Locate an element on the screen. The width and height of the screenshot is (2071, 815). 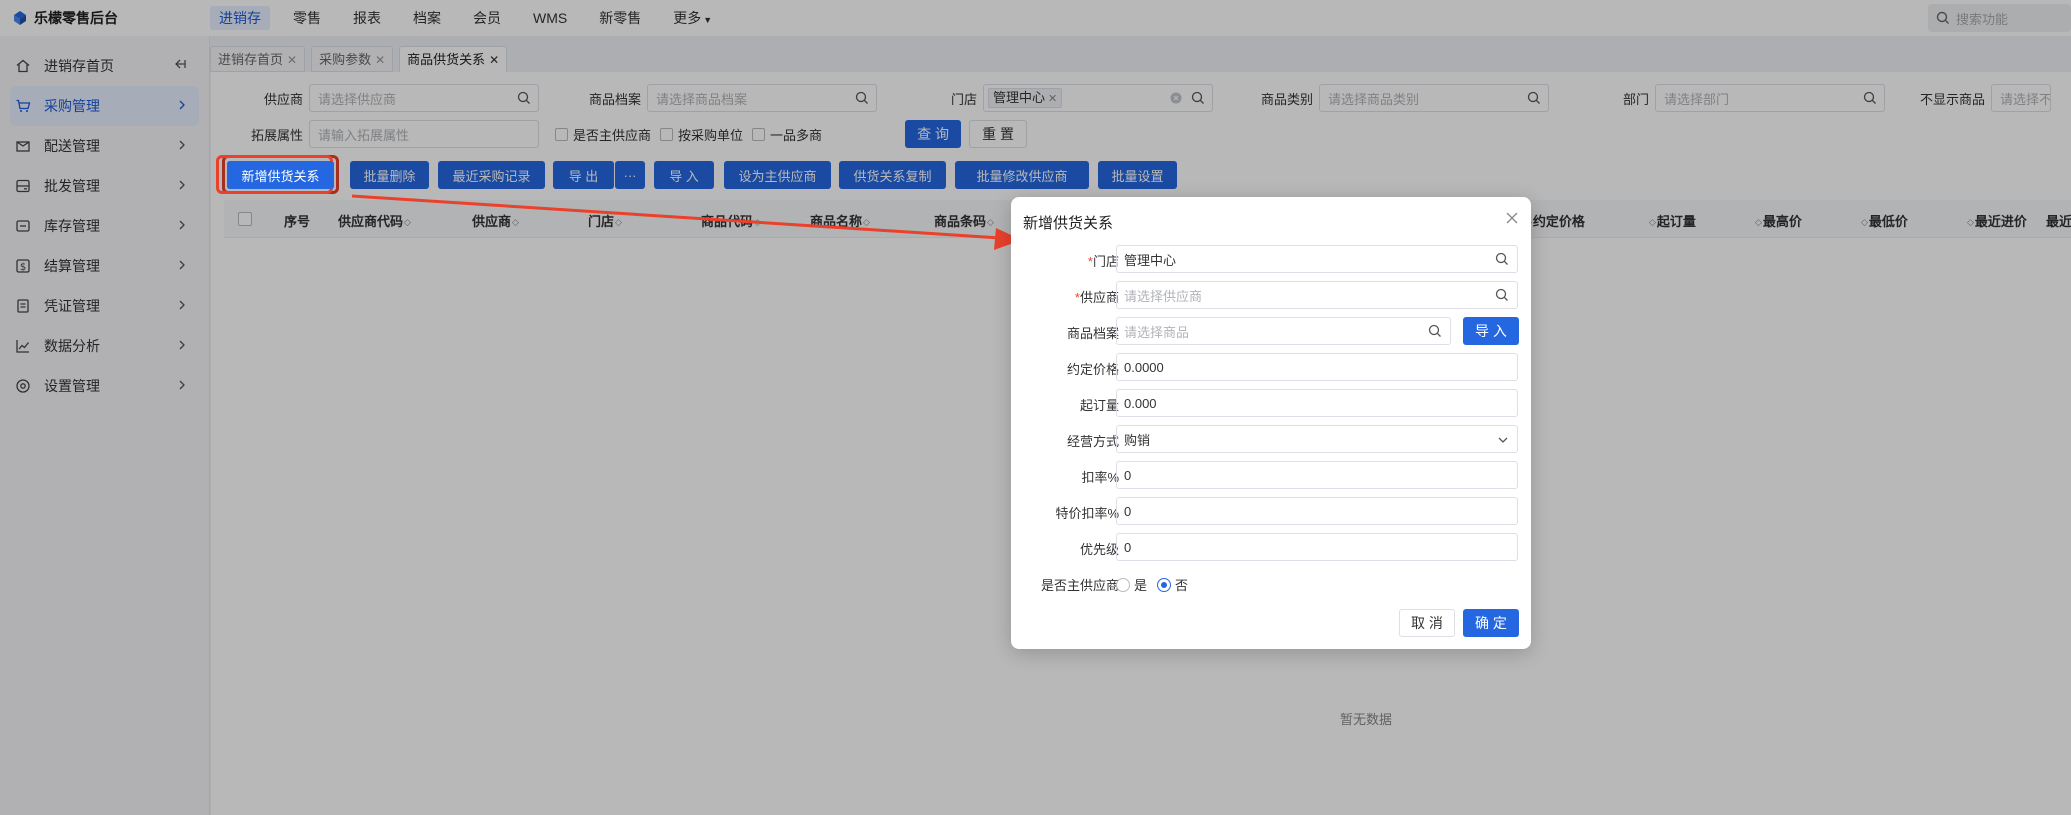
field-agreed-price-label: 约定价格 is located at coordinates (1092, 369).